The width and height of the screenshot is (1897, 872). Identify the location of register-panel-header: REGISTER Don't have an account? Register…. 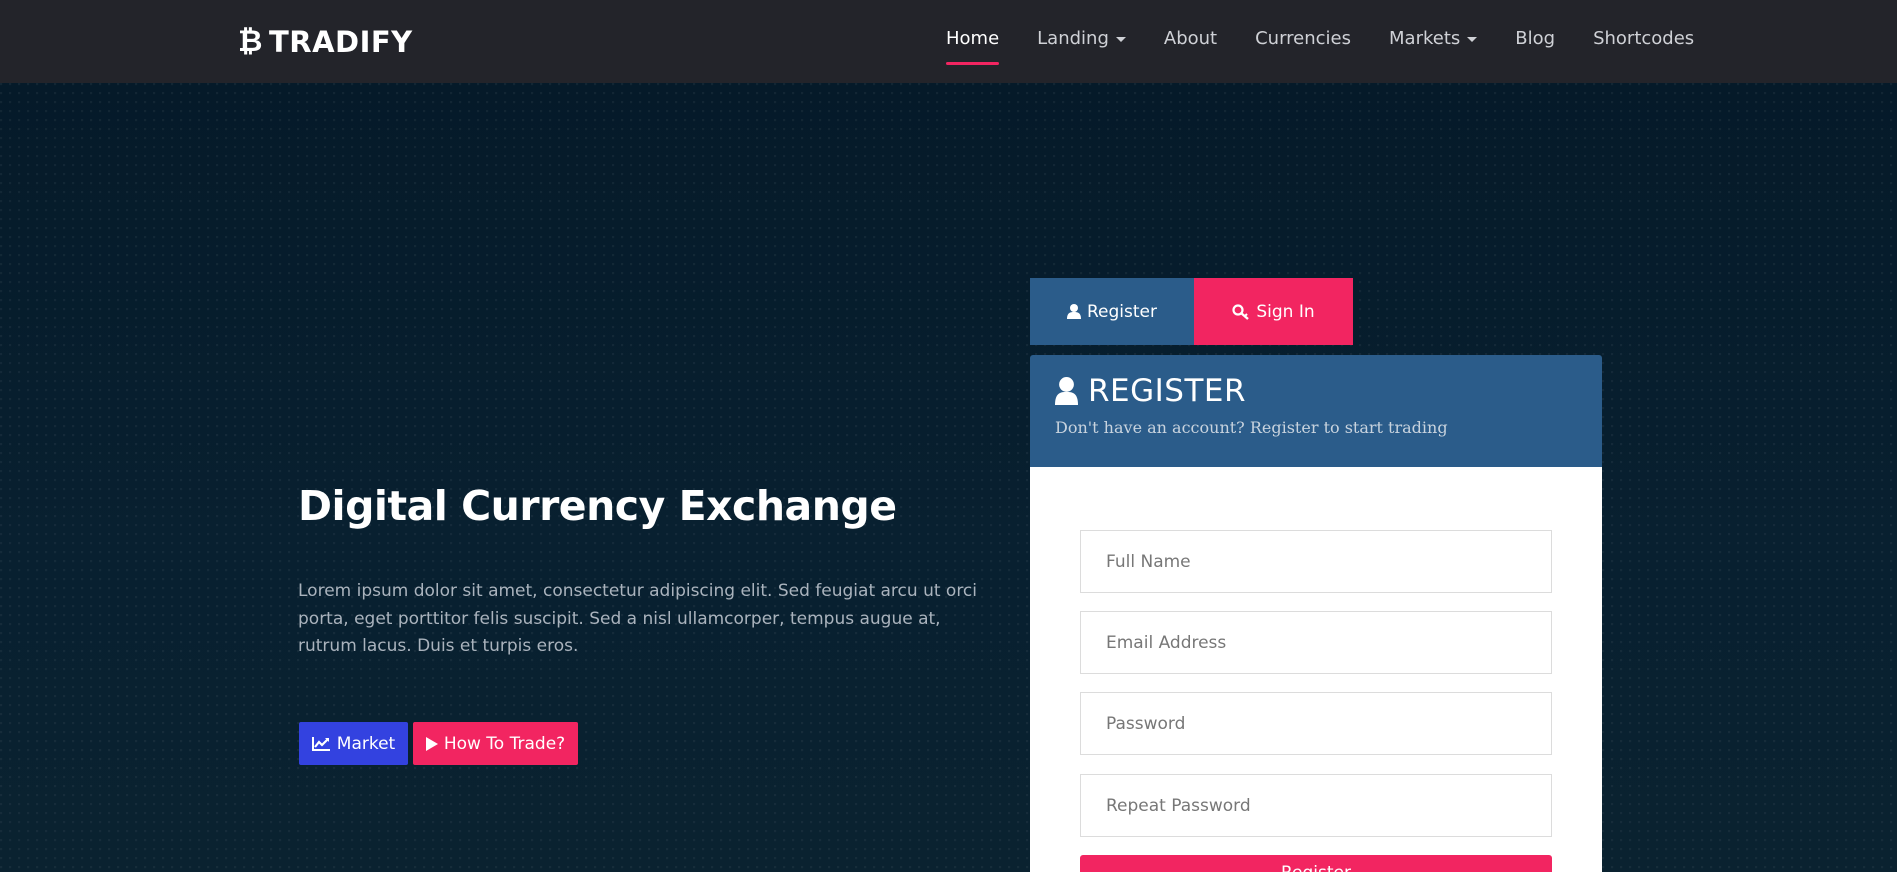
(1316, 411).